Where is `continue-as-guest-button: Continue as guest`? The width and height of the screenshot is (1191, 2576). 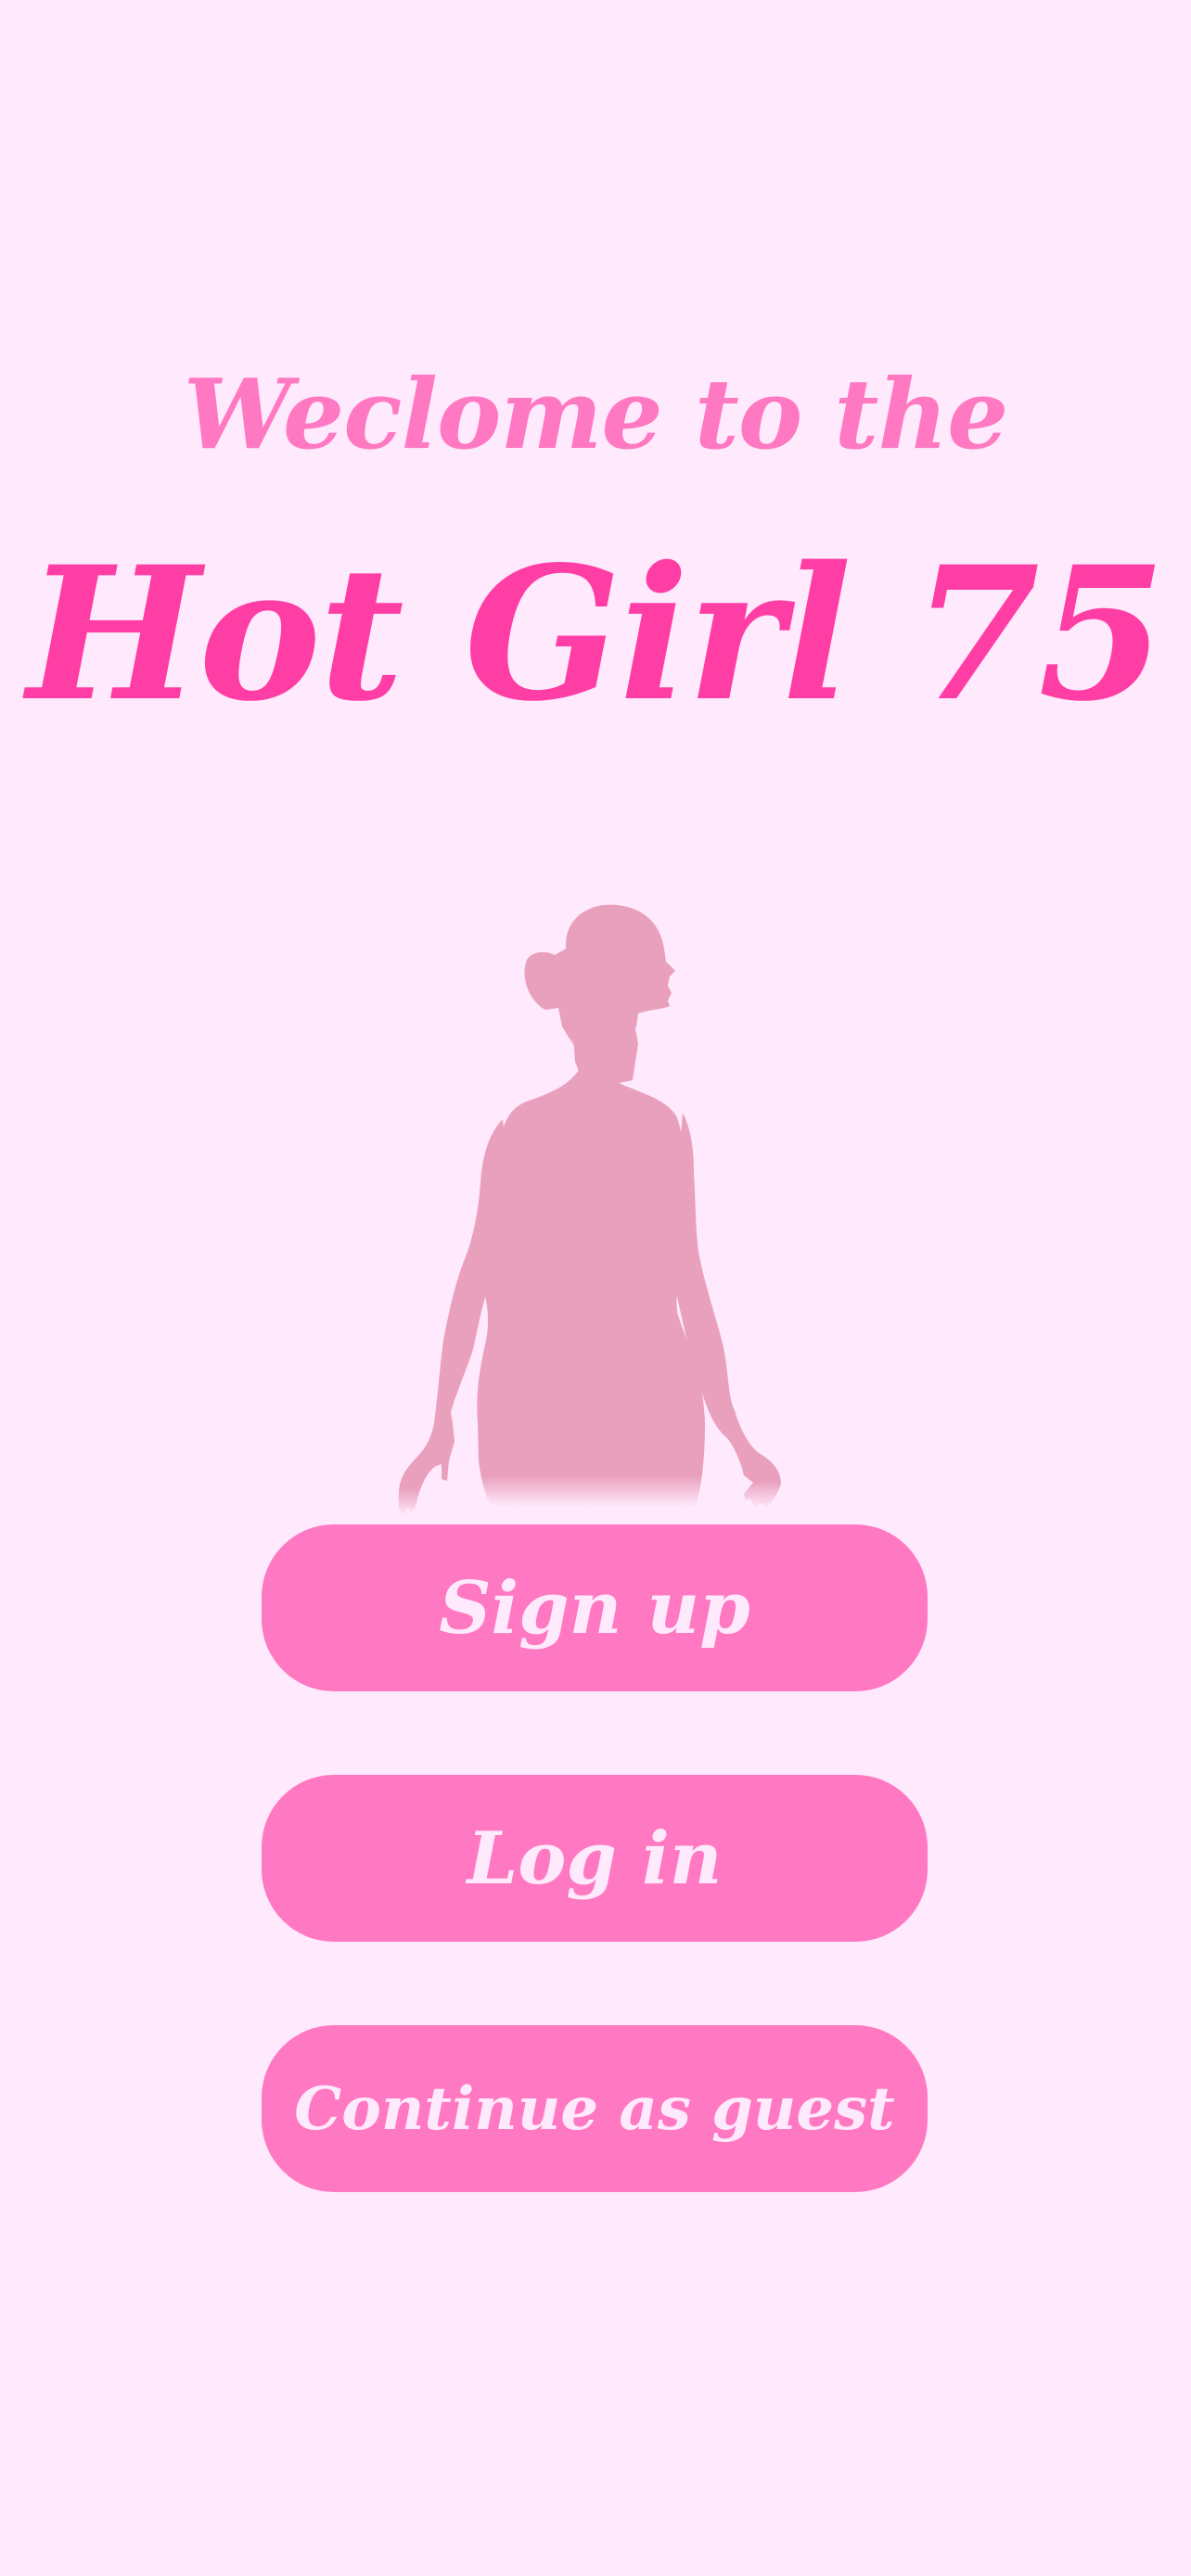
continue-as-guest-button: Continue as guest is located at coordinates (595, 2109).